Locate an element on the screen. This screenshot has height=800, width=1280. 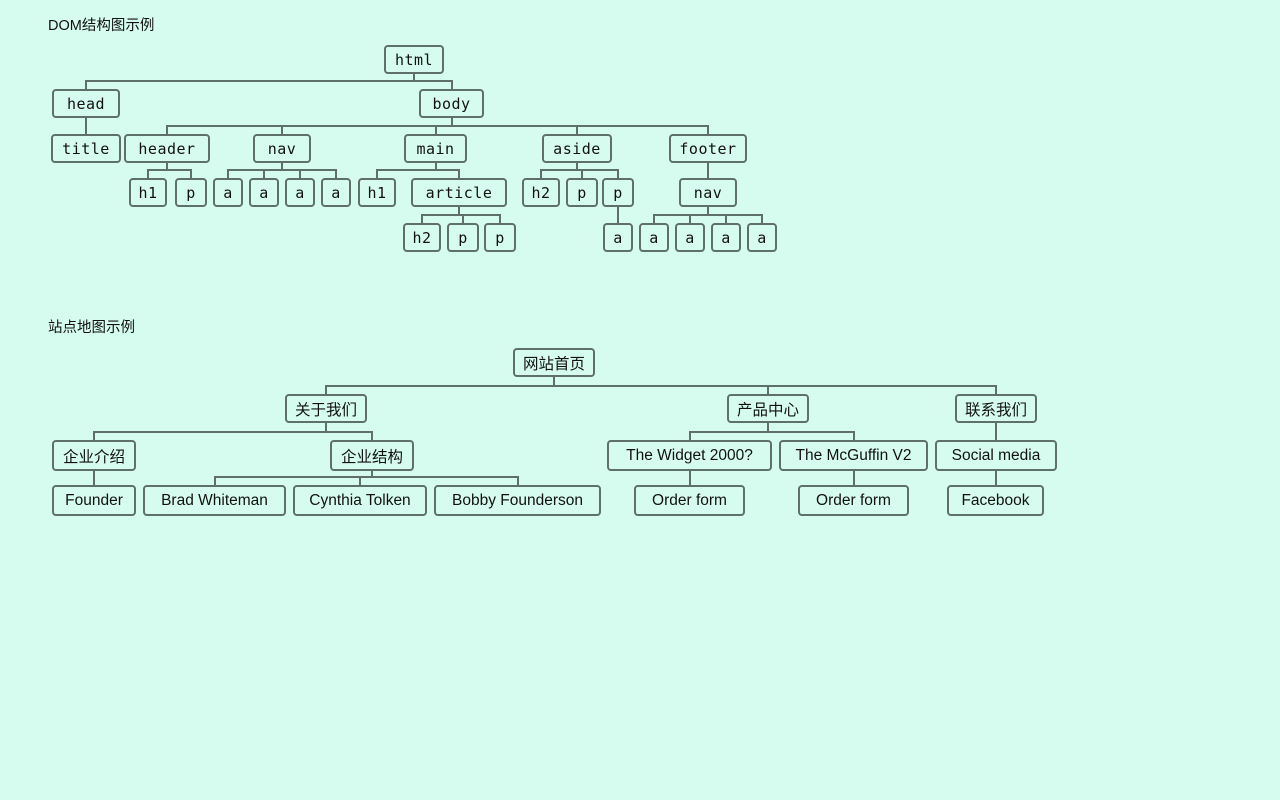
sitemap-node-cynthia-tolken: Cynthia Tolken is located at coordinates (360, 500).